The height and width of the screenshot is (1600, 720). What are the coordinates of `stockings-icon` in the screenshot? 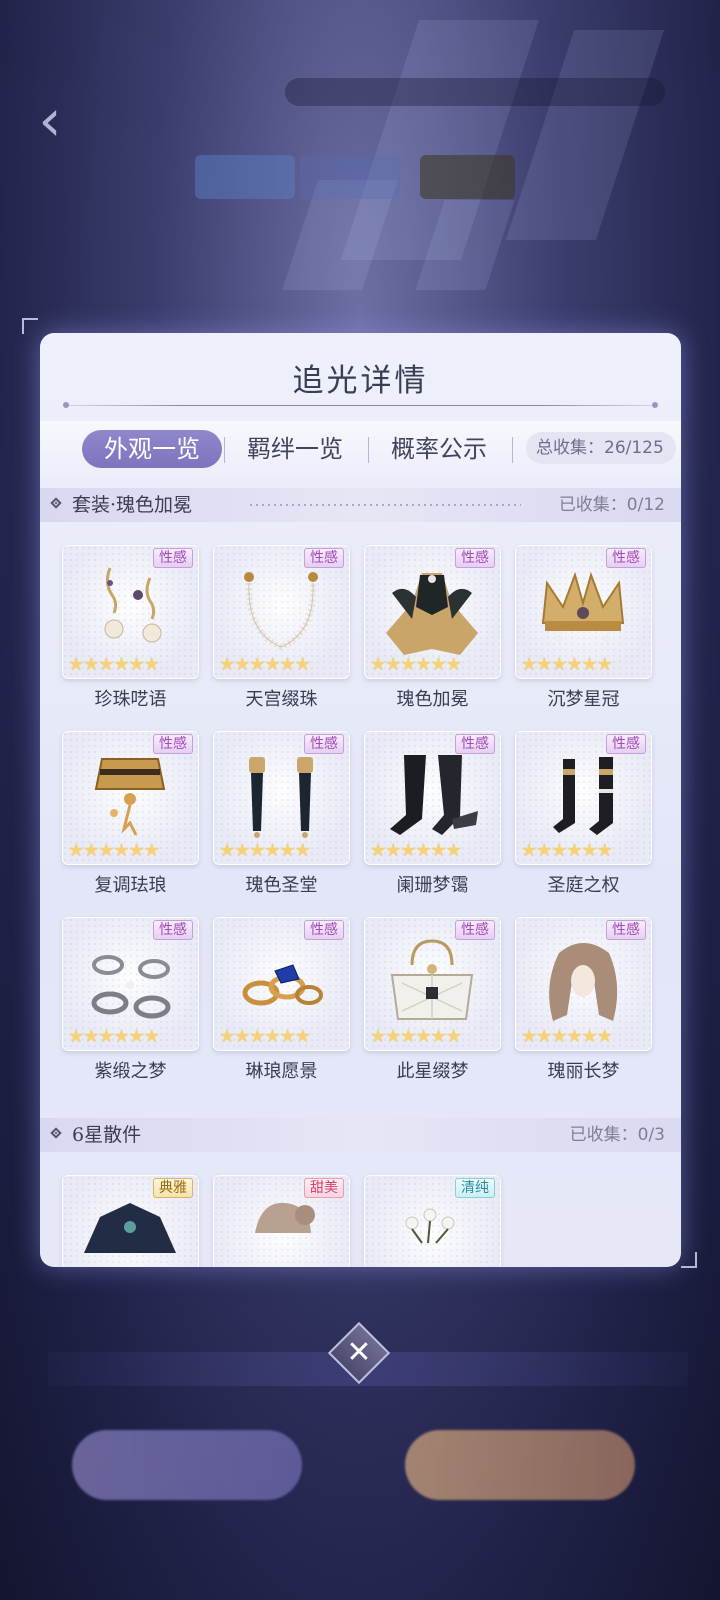 It's located at (434, 795).